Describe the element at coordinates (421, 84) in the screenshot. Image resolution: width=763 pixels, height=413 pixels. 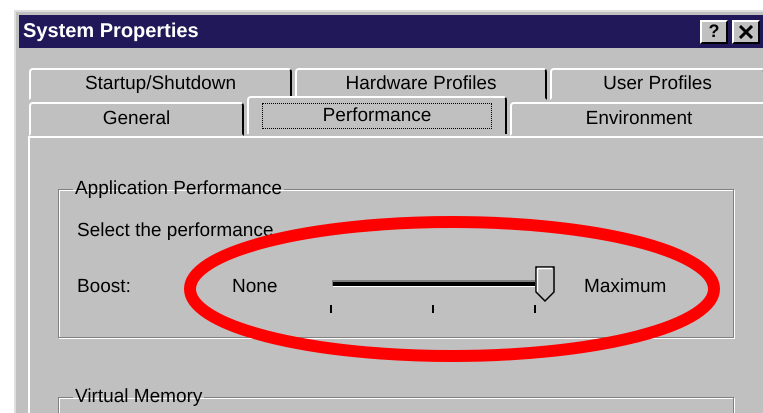
I see `tab: Hardware Profiles` at that location.